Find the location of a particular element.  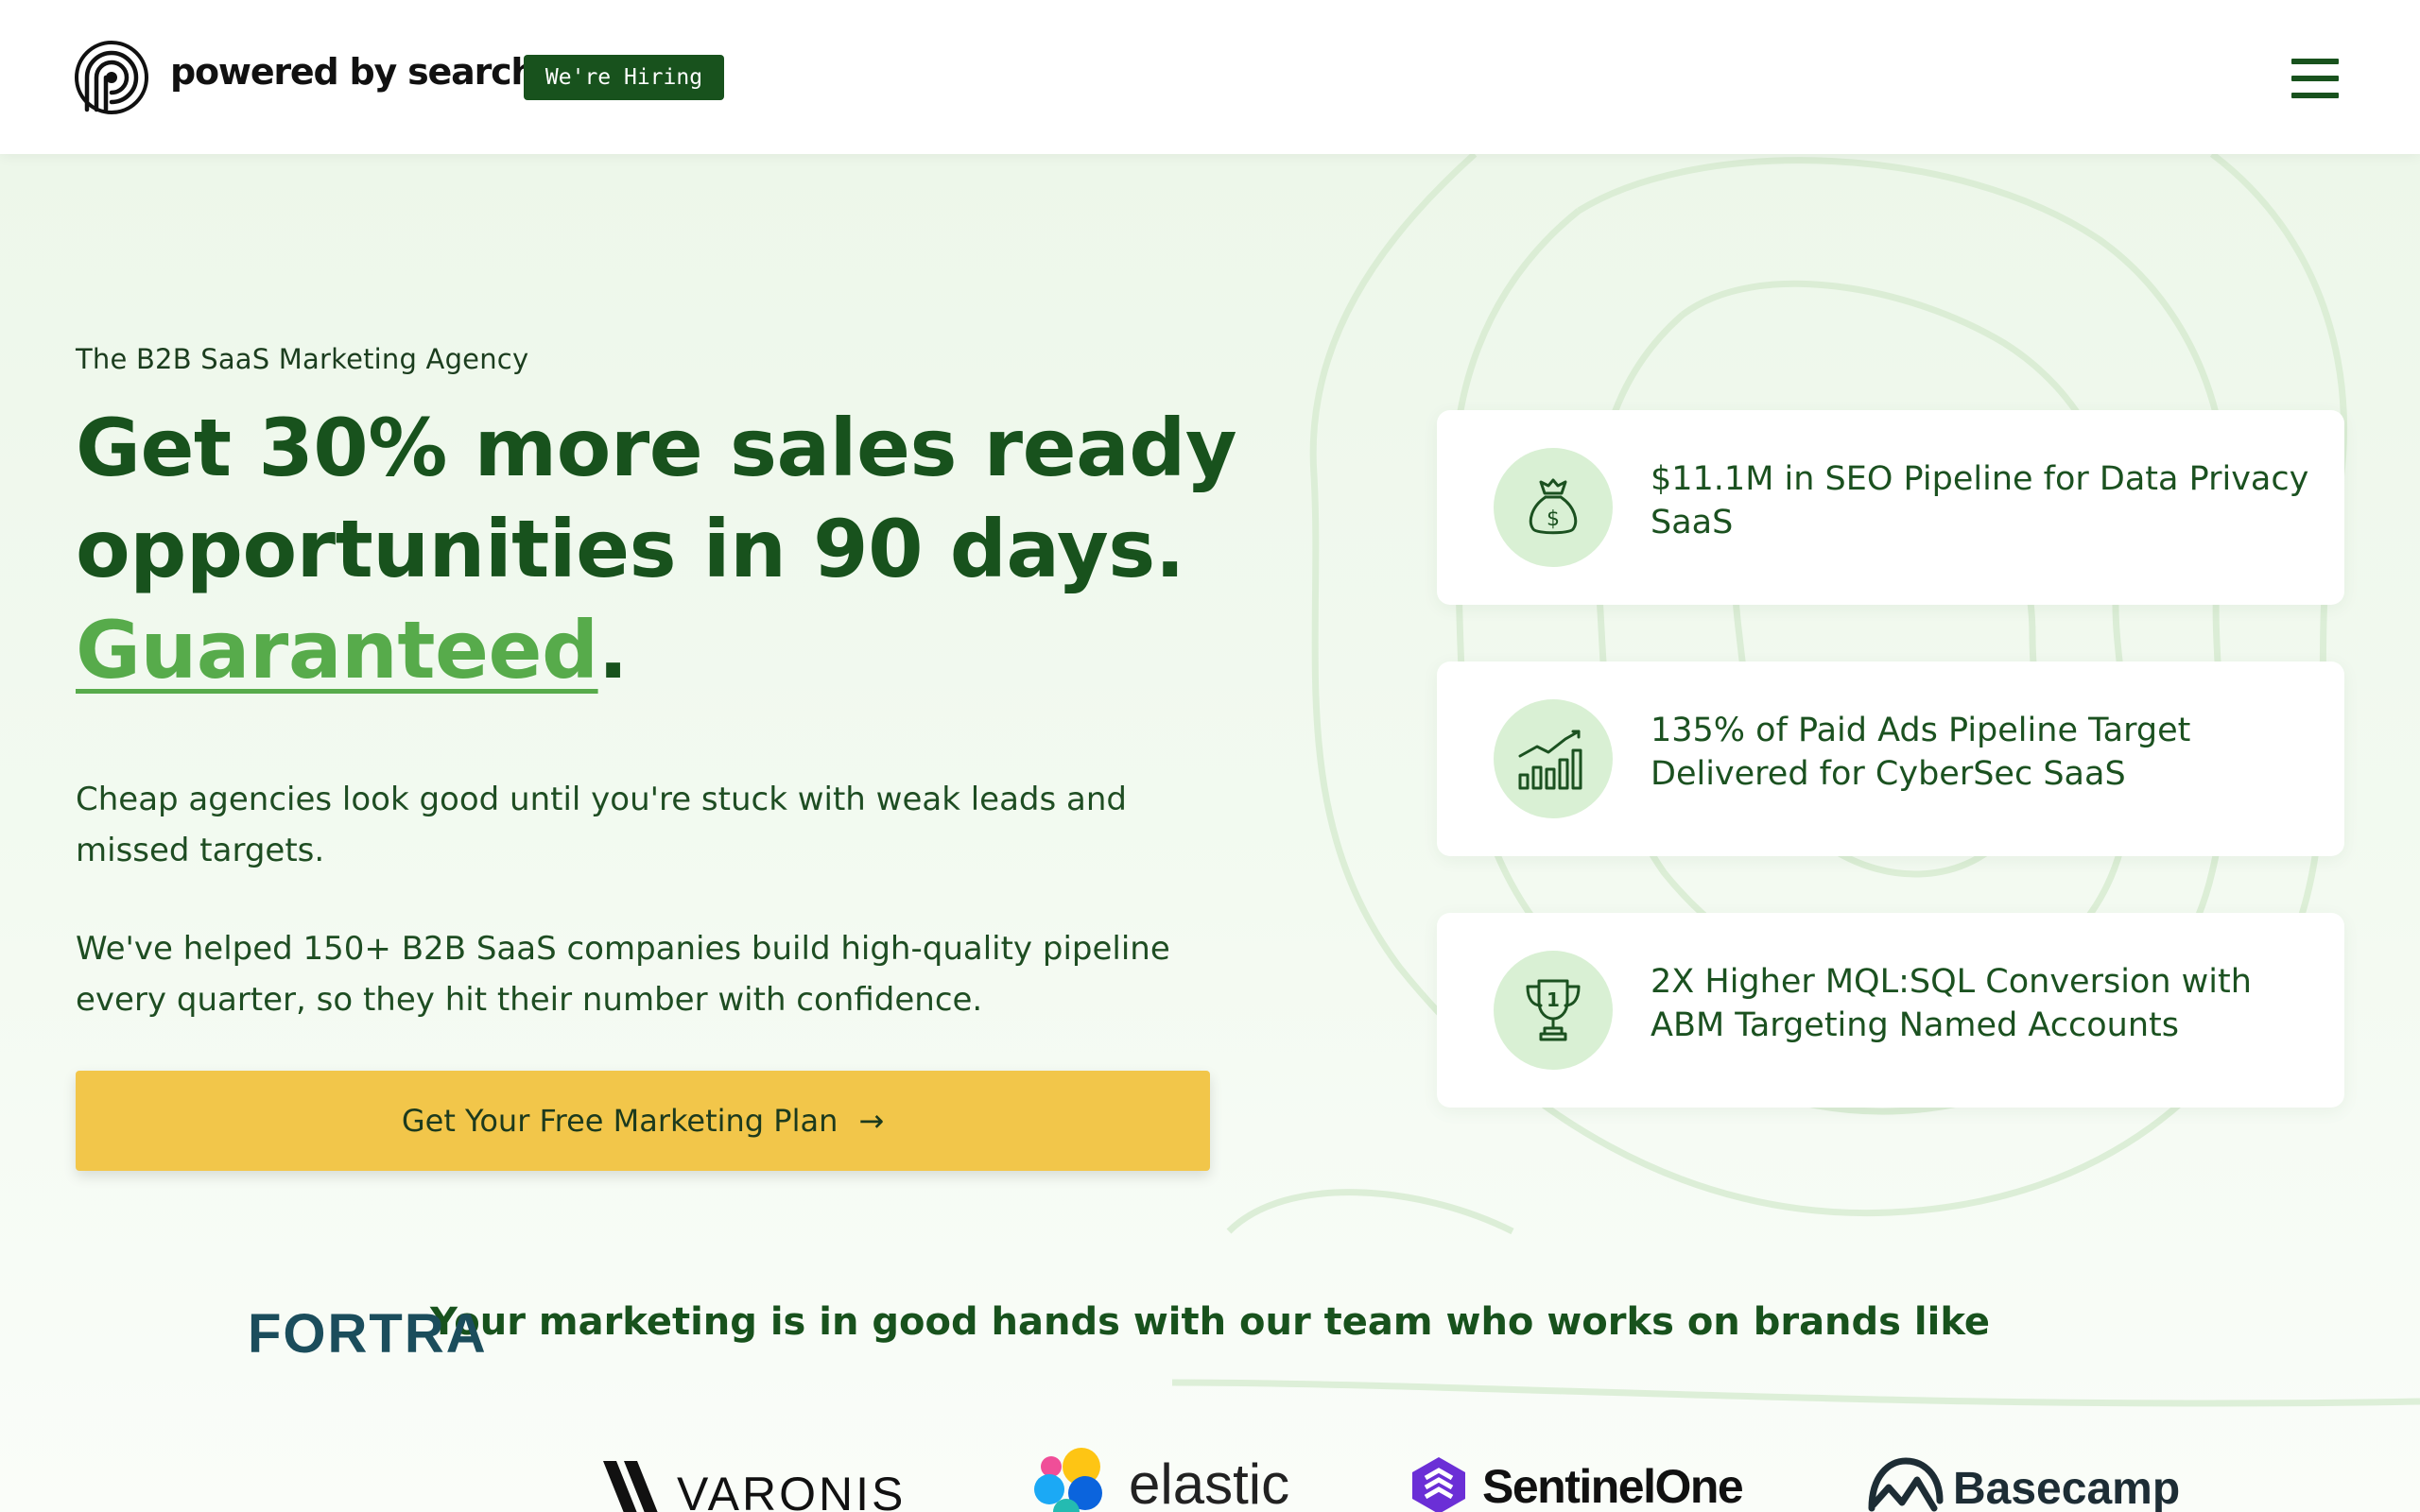

varonis-logo: VARONIS is located at coordinates (792, 1490).